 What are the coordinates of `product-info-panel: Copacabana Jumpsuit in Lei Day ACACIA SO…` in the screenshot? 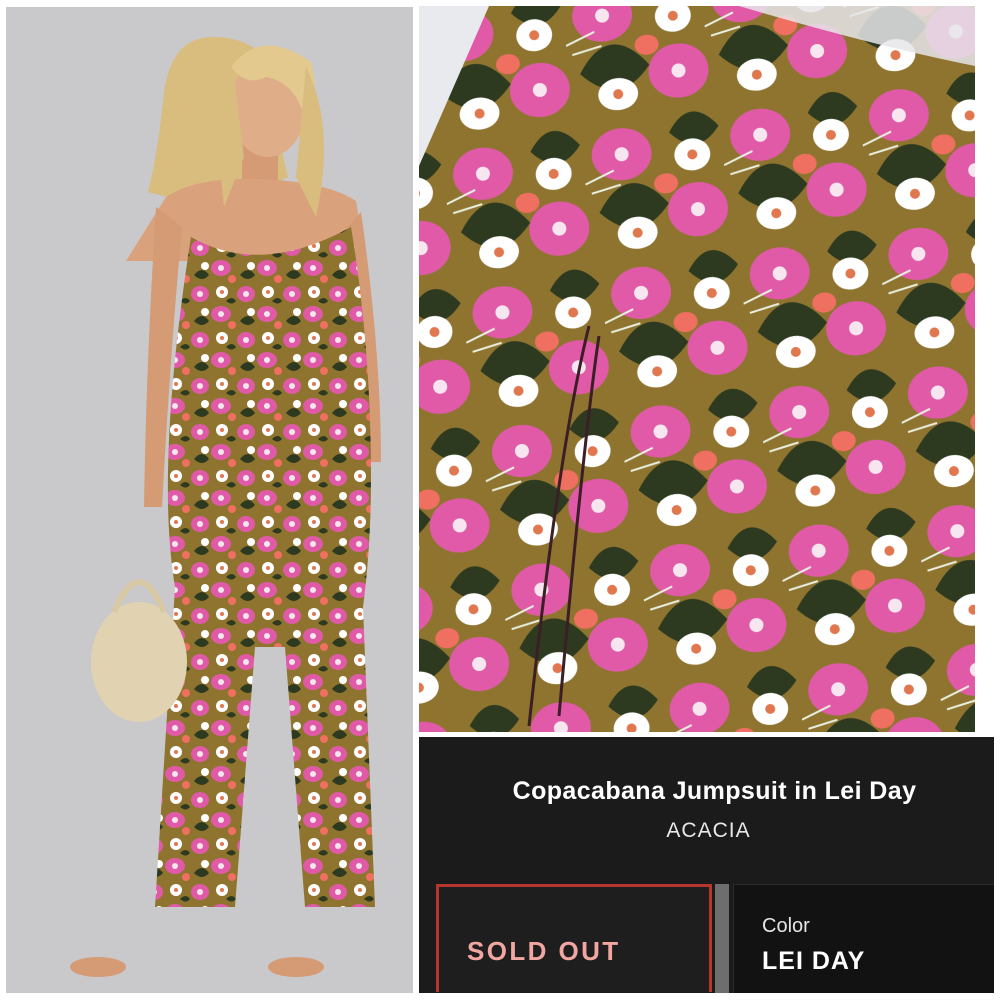 It's located at (706, 865).